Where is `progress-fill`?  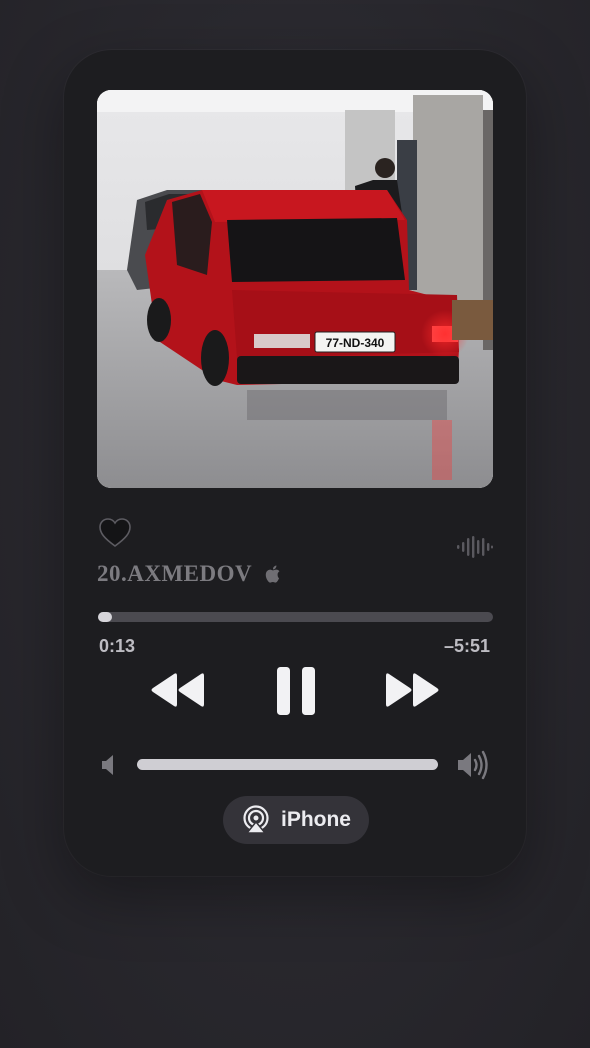 progress-fill is located at coordinates (105, 617).